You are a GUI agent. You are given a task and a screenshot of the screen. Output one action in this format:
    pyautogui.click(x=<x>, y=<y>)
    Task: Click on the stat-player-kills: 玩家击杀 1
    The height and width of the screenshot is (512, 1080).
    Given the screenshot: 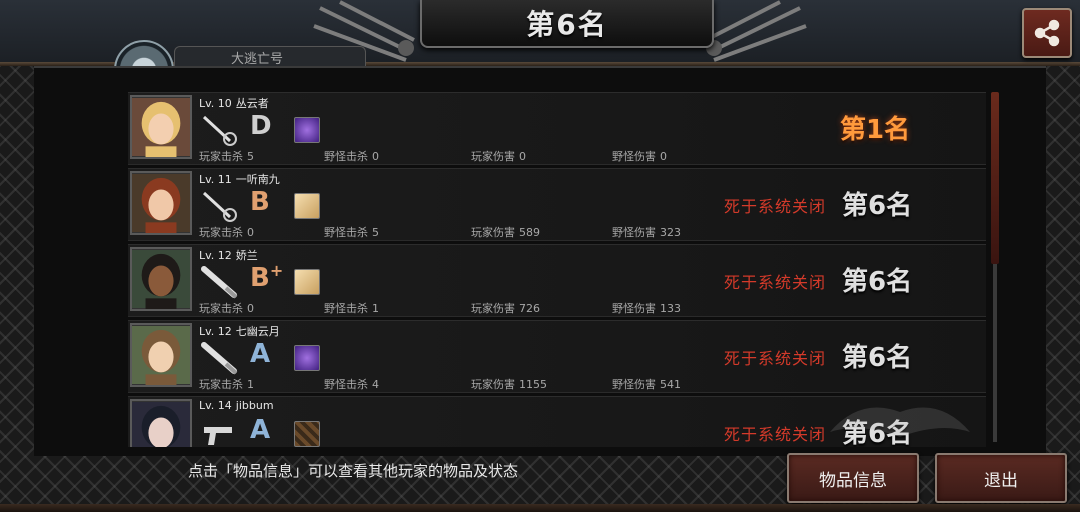 What is the action you would take?
    pyautogui.click(x=226, y=384)
    